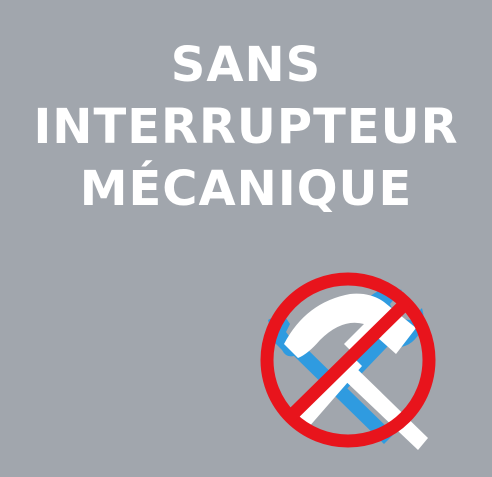  What do you see at coordinates (348, 361) in the screenshot?
I see `no-tools-icon` at bounding box center [348, 361].